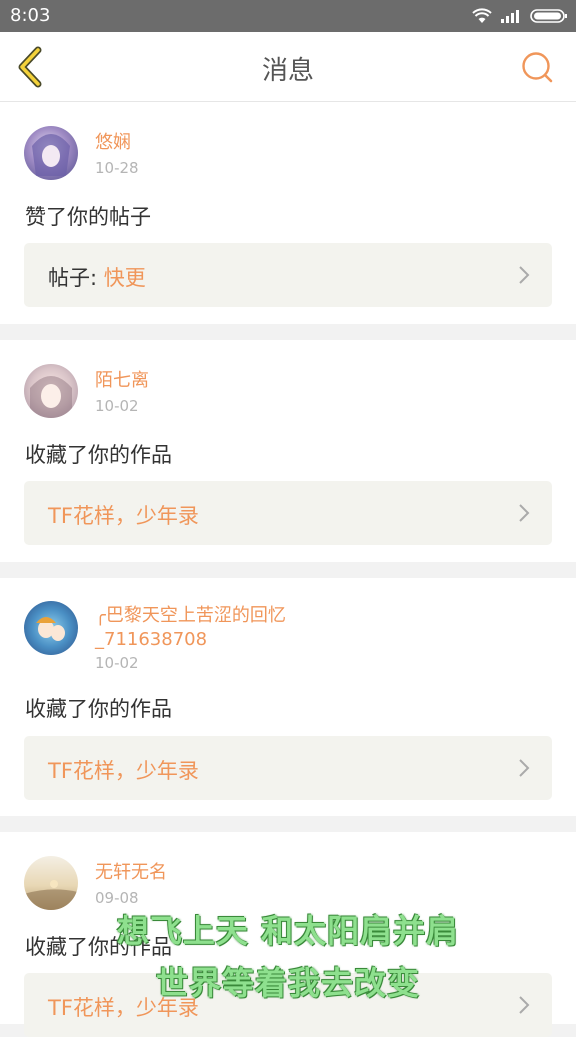  Describe the element at coordinates (537, 67) in the screenshot. I see `search-icon` at that location.